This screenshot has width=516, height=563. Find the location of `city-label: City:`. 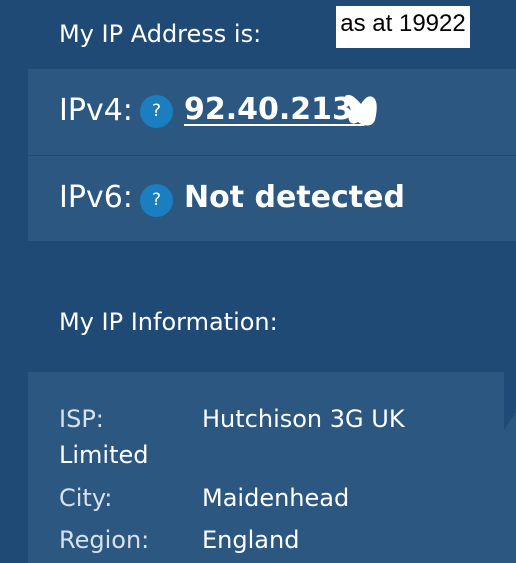

city-label: City: is located at coordinates (86, 498).